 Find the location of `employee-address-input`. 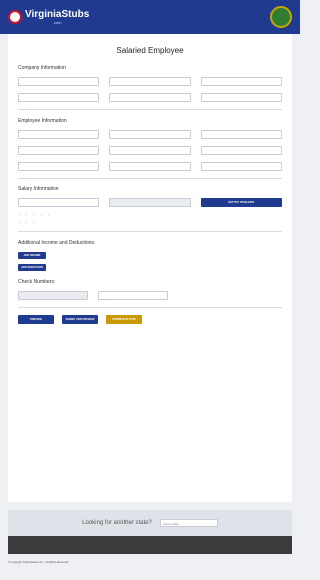

employee-address-input is located at coordinates (241, 134).